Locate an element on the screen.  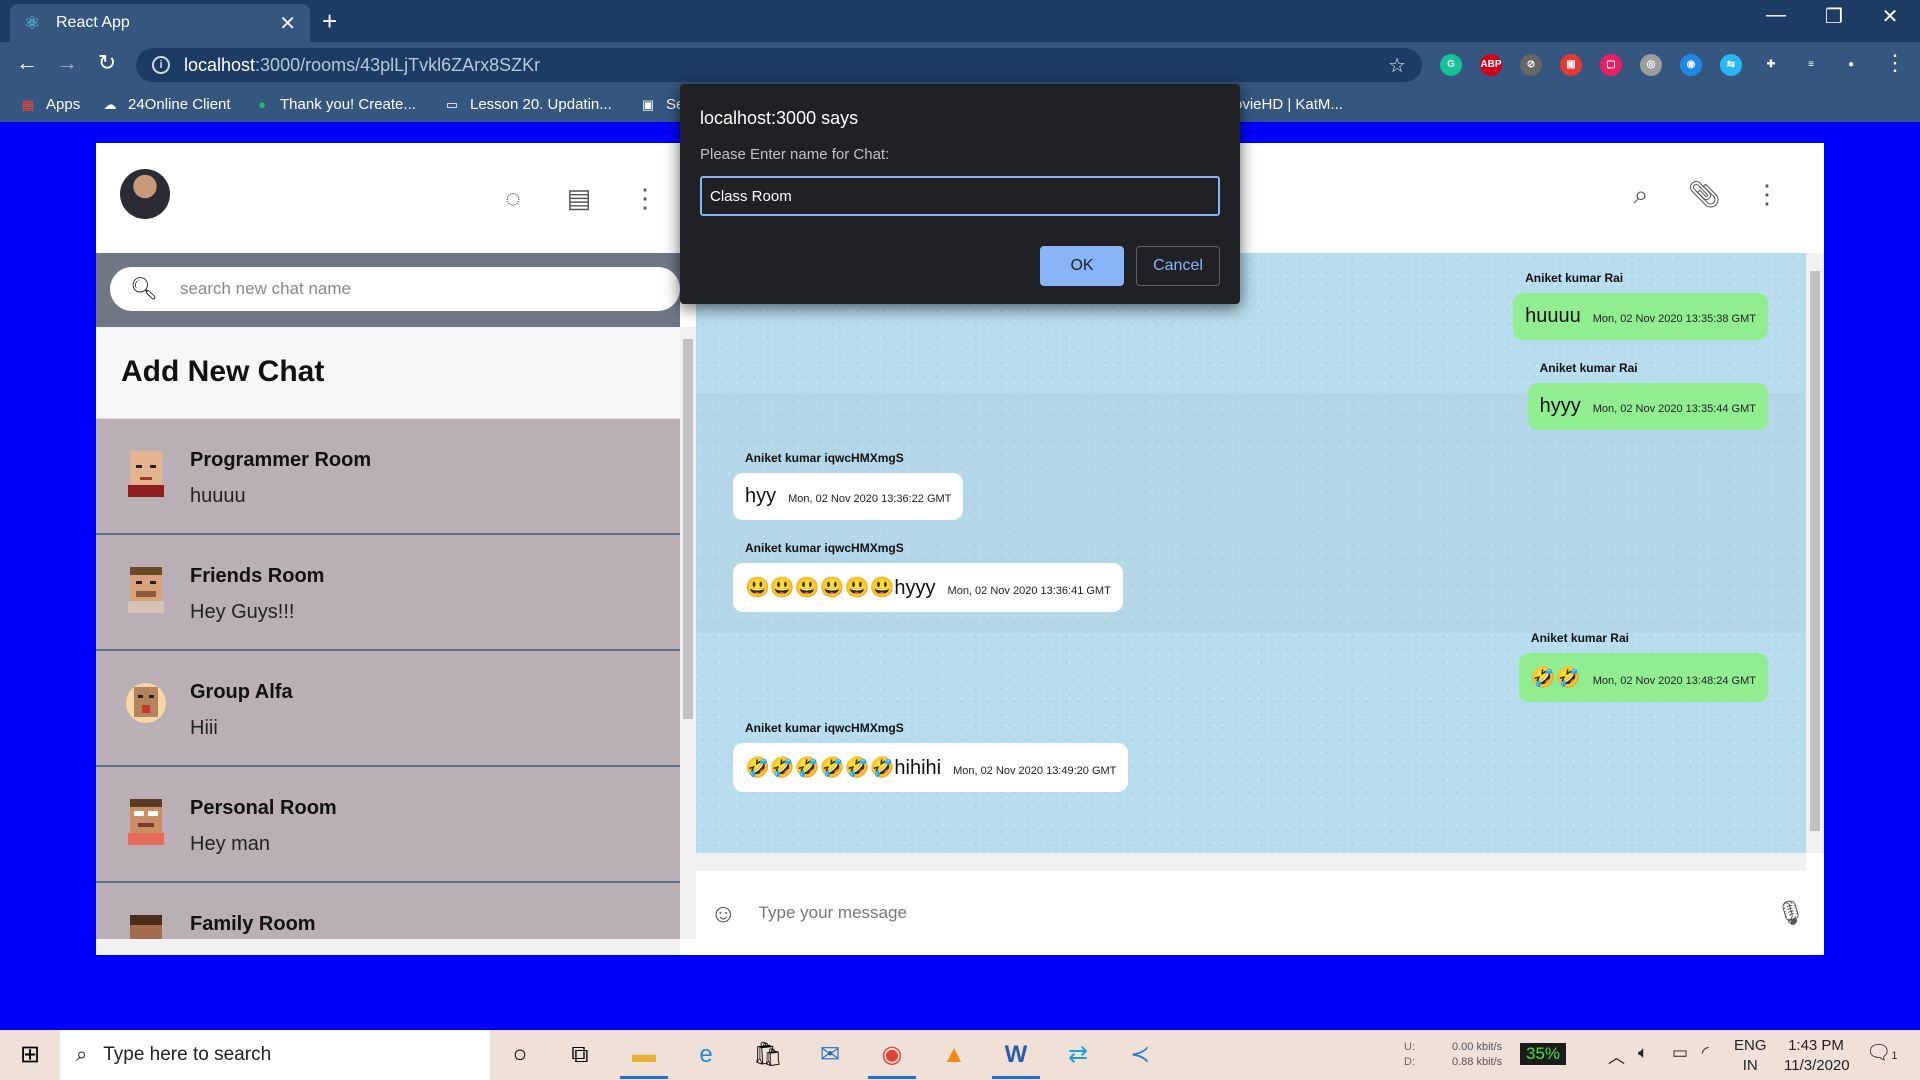
restore-window-icon: ❐ is located at coordinates (1834, 16).